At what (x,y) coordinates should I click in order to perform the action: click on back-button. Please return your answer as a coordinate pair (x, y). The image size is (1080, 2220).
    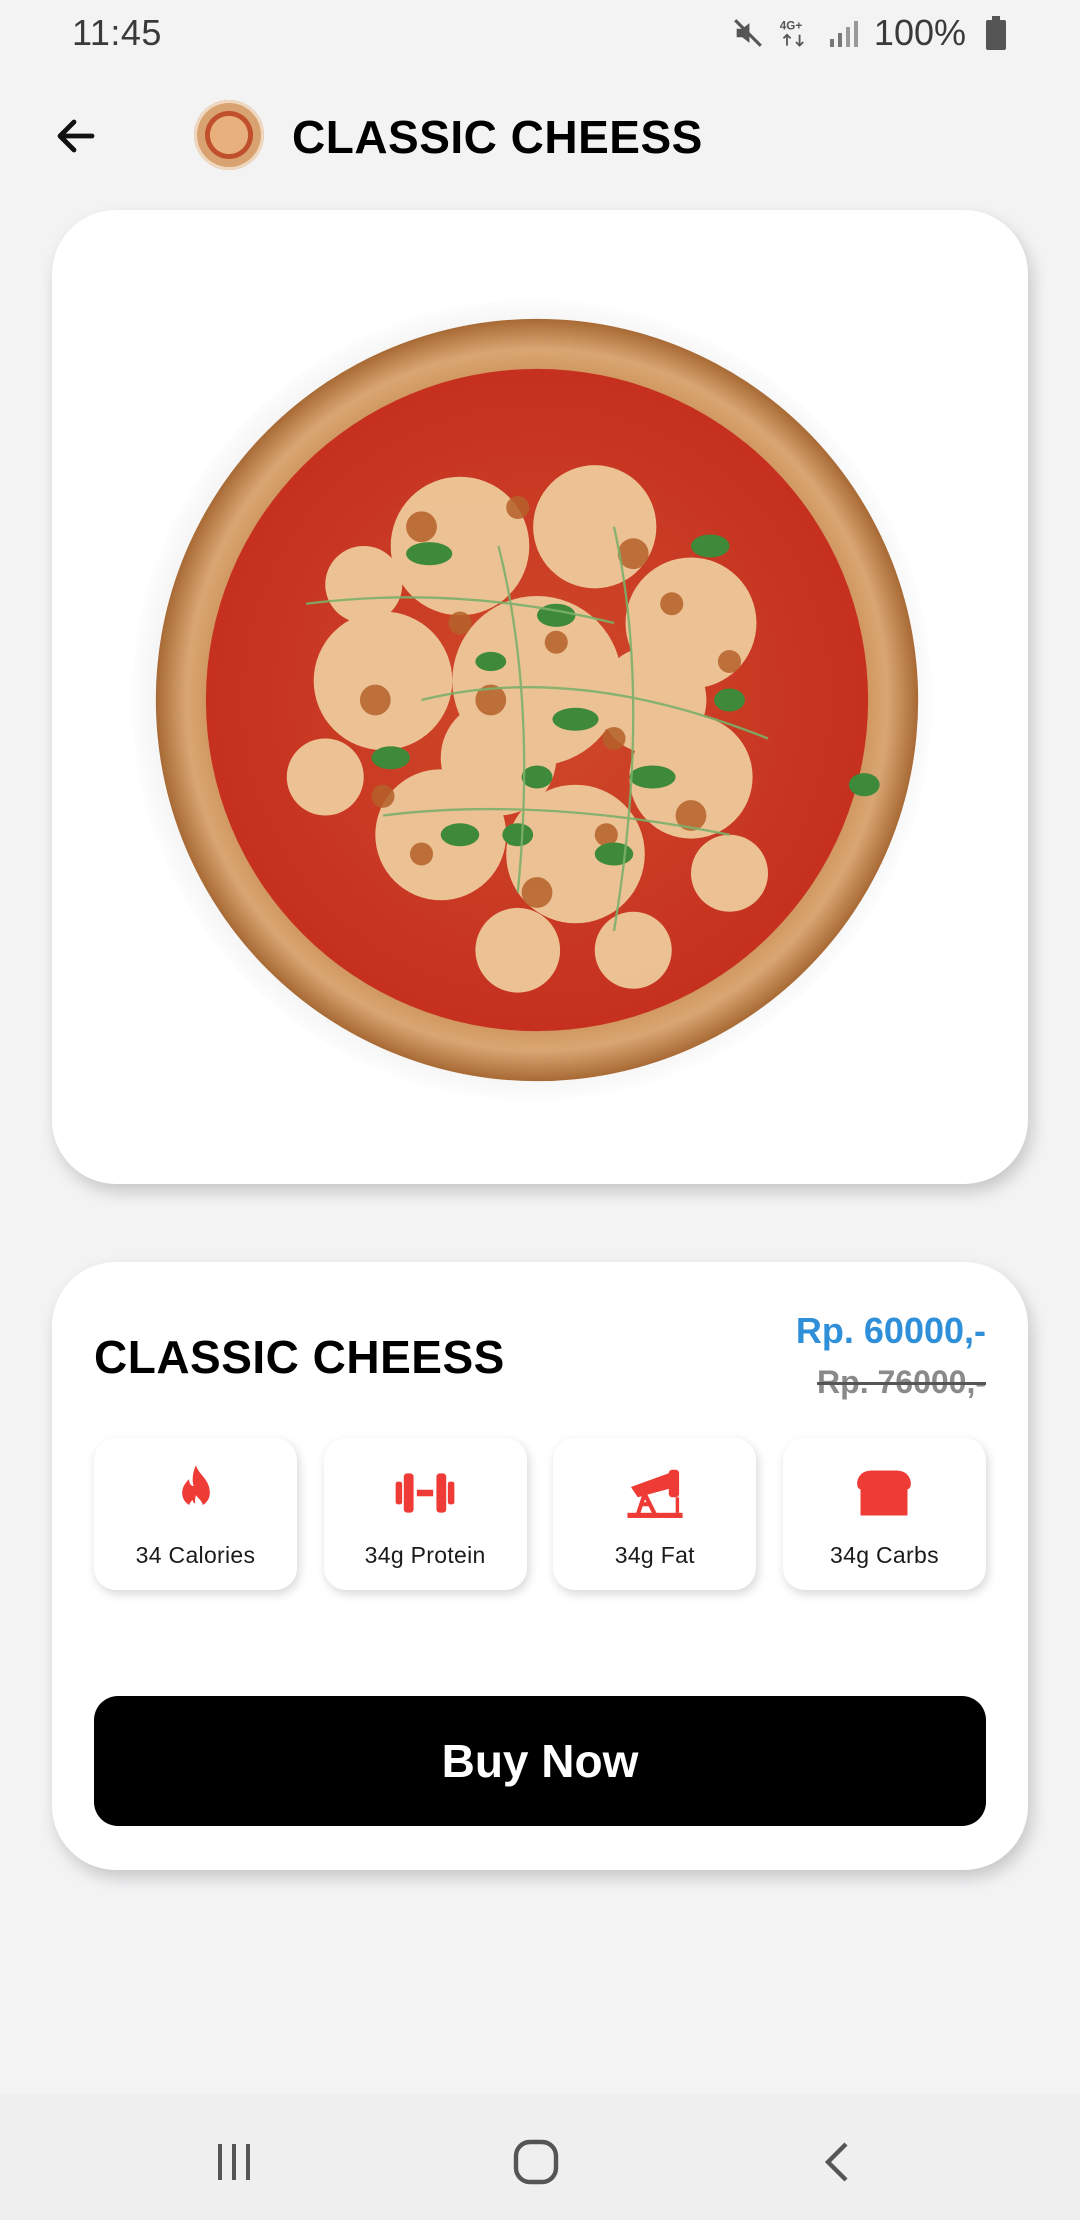
    Looking at the image, I should click on (76, 136).